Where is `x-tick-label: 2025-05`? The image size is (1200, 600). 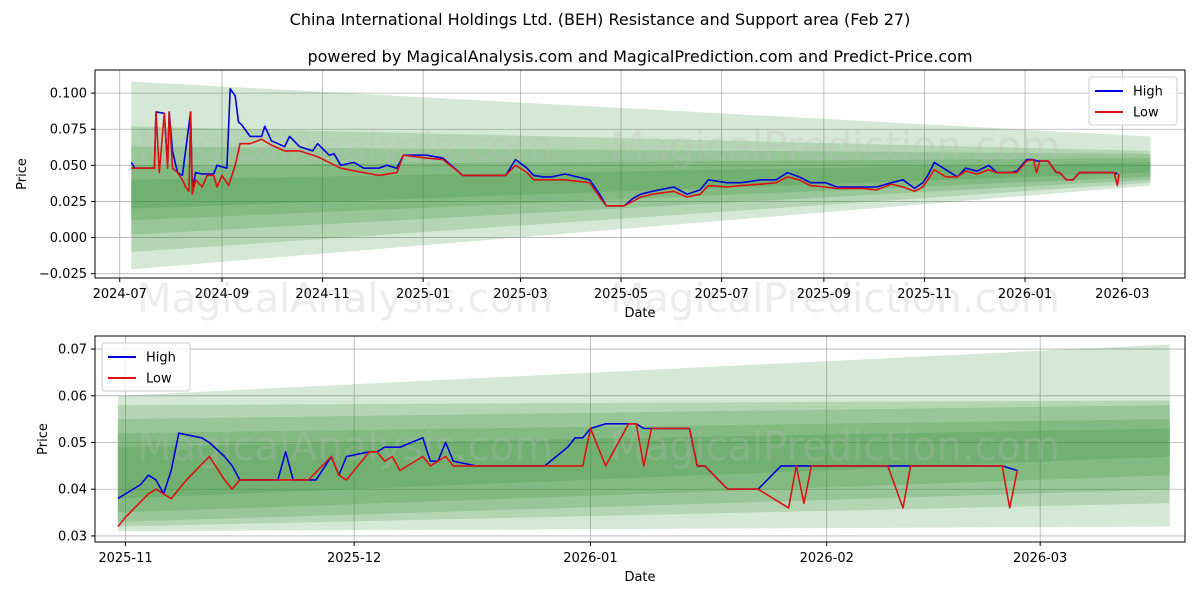 x-tick-label: 2025-05 is located at coordinates (621, 294).